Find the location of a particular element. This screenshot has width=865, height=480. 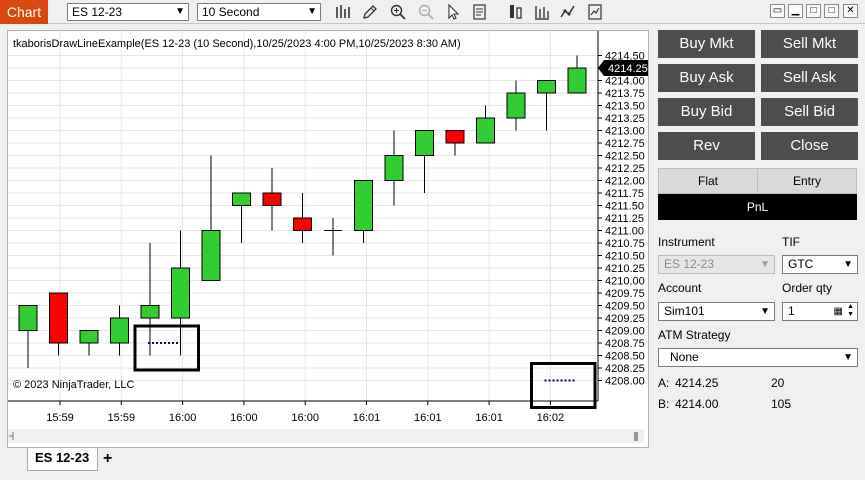

calculator-icon: ▦ is located at coordinates (838, 311).